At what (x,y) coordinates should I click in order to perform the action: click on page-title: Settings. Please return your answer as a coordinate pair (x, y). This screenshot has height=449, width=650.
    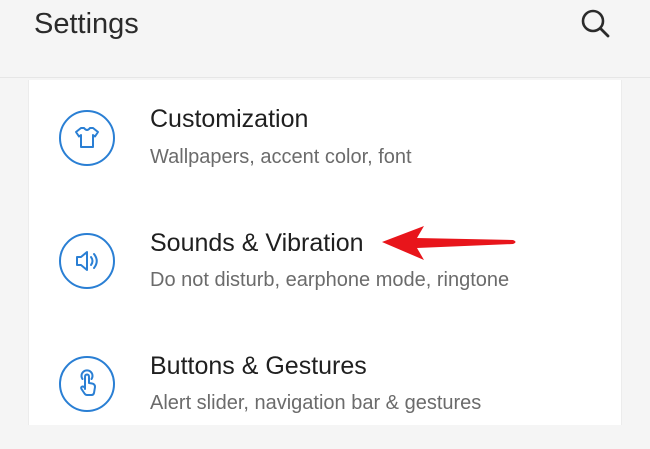
    Looking at the image, I should click on (86, 24).